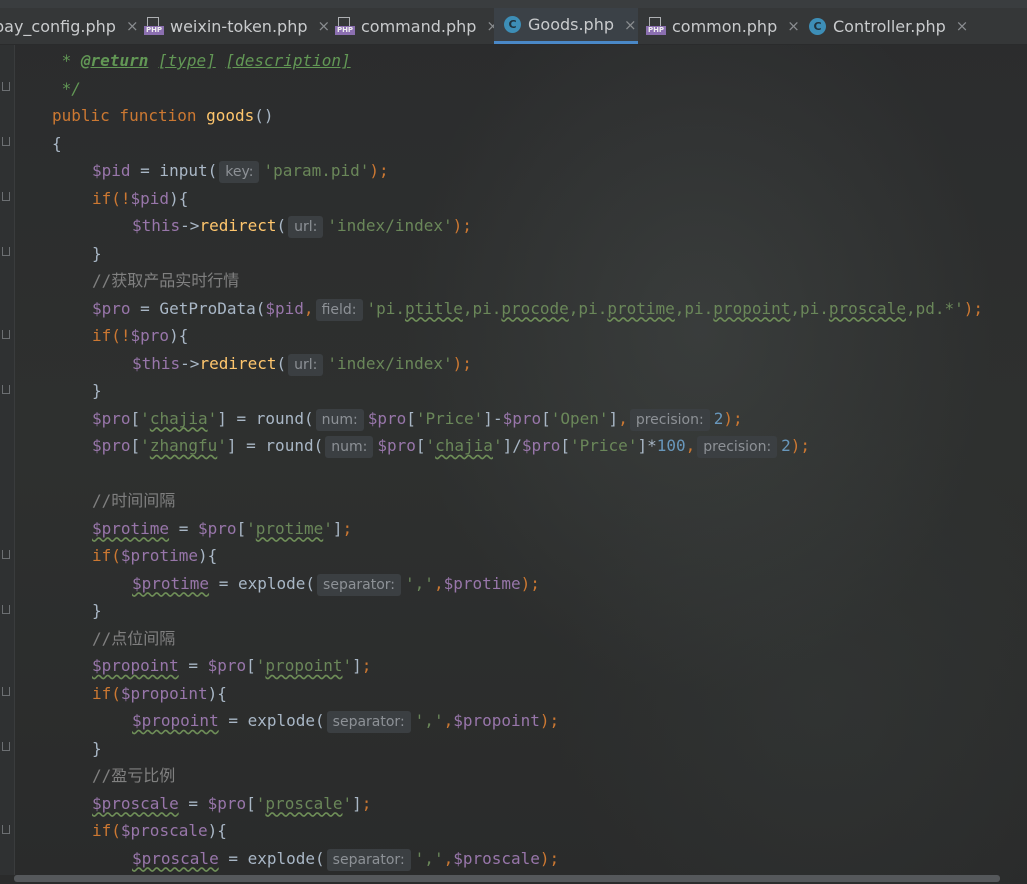 Image resolution: width=1027 pixels, height=884 pixels. I want to click on tab-goods: C Goods.php ×, so click(566, 26).